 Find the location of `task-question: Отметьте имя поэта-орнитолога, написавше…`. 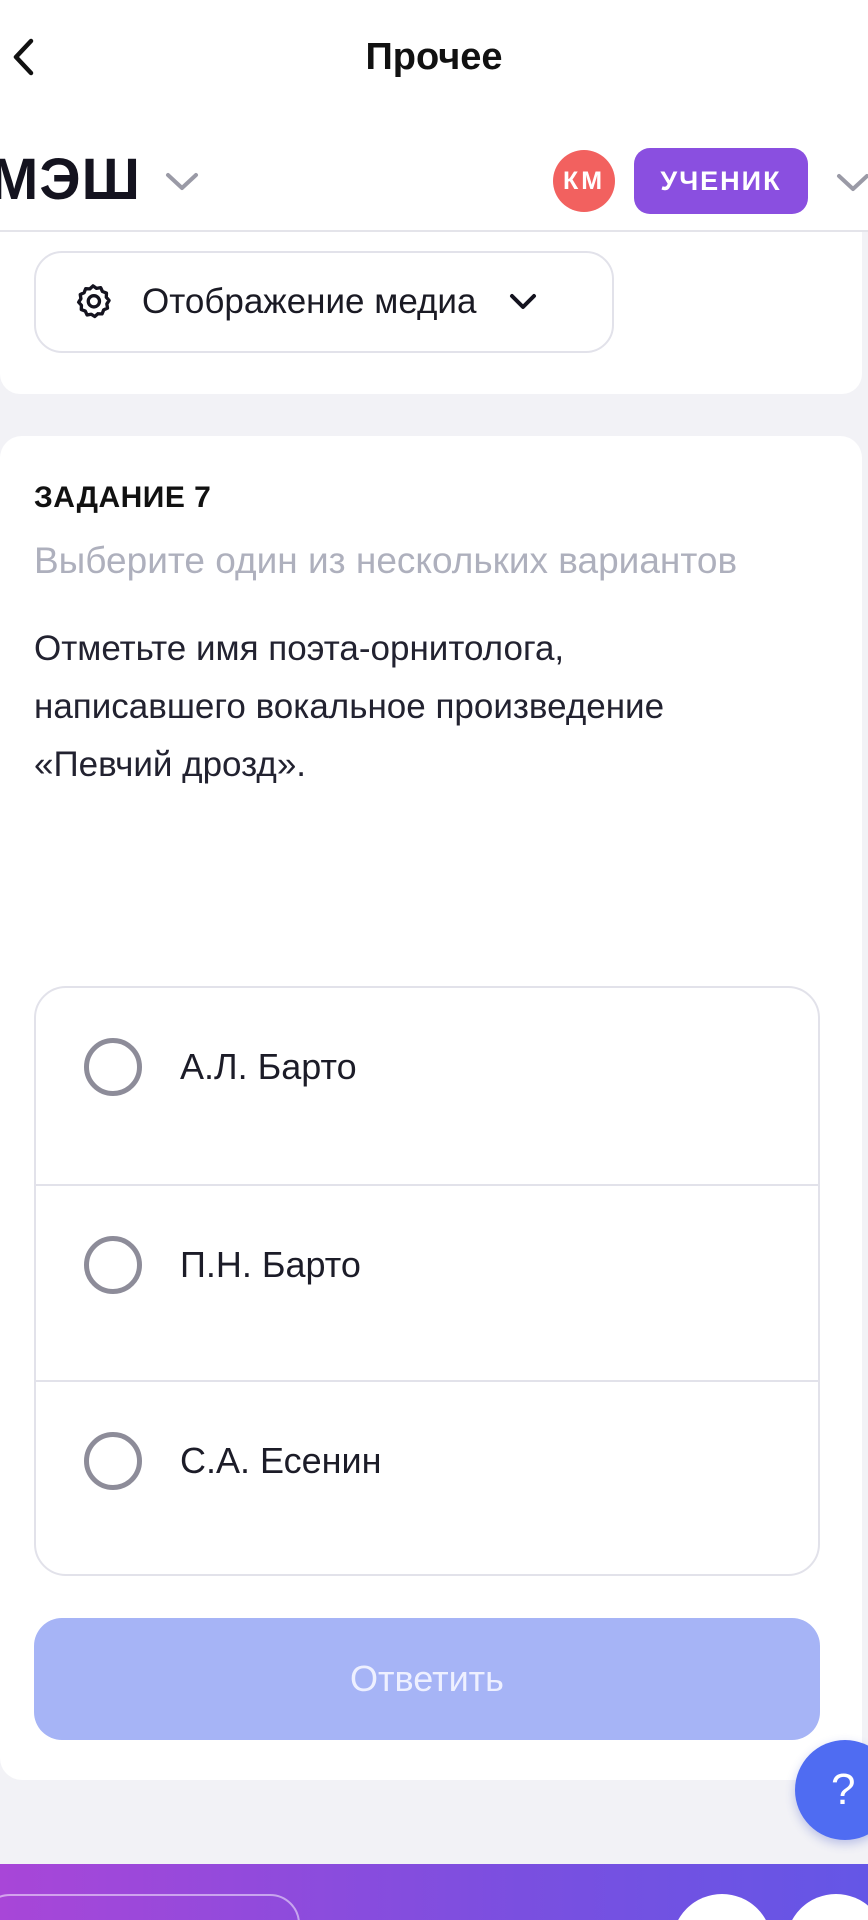

task-question: Отметьте имя поэта-орнитолога, написавше… is located at coordinates (424, 707).